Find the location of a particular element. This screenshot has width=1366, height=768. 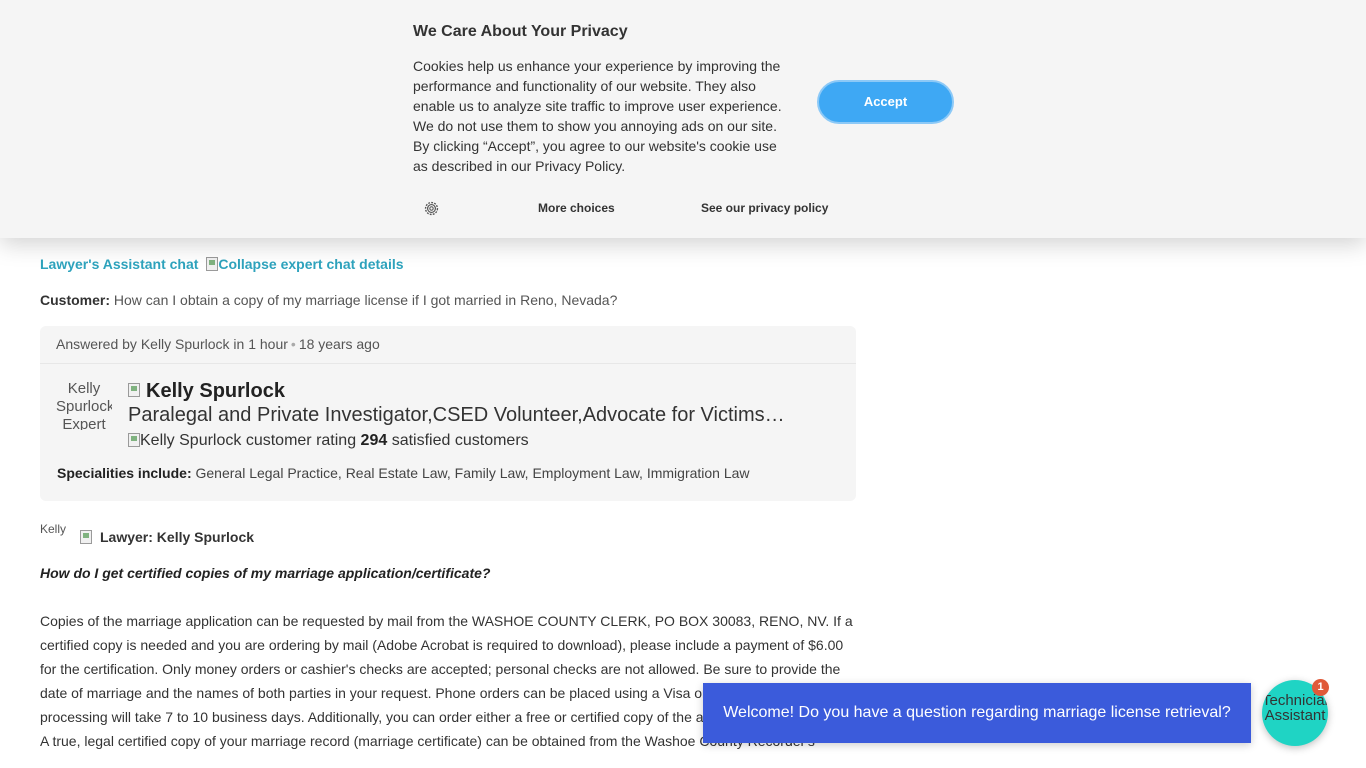

notification-badge: 1 is located at coordinates (1320, 687).